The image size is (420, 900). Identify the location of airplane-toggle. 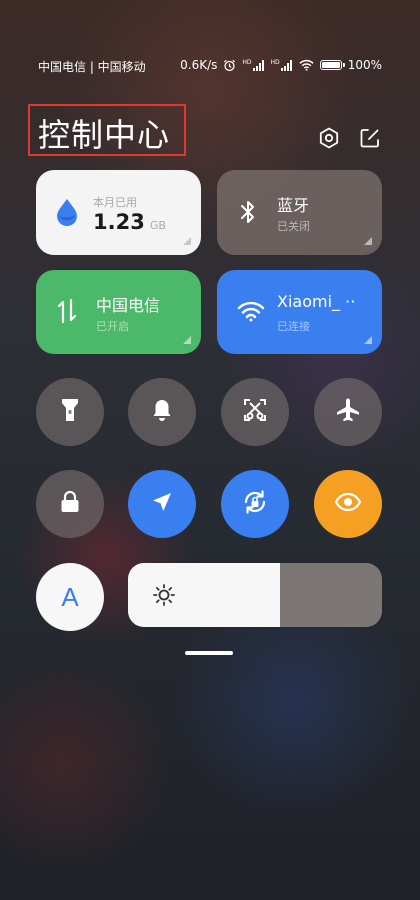
(348, 412).